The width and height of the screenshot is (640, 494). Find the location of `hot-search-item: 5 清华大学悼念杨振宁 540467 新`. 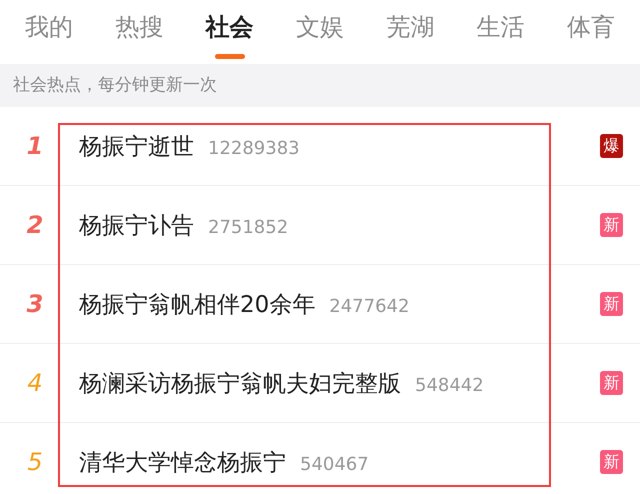

hot-search-item: 5 清华大学悼念杨振宁 540467 新 is located at coordinates (320, 458).